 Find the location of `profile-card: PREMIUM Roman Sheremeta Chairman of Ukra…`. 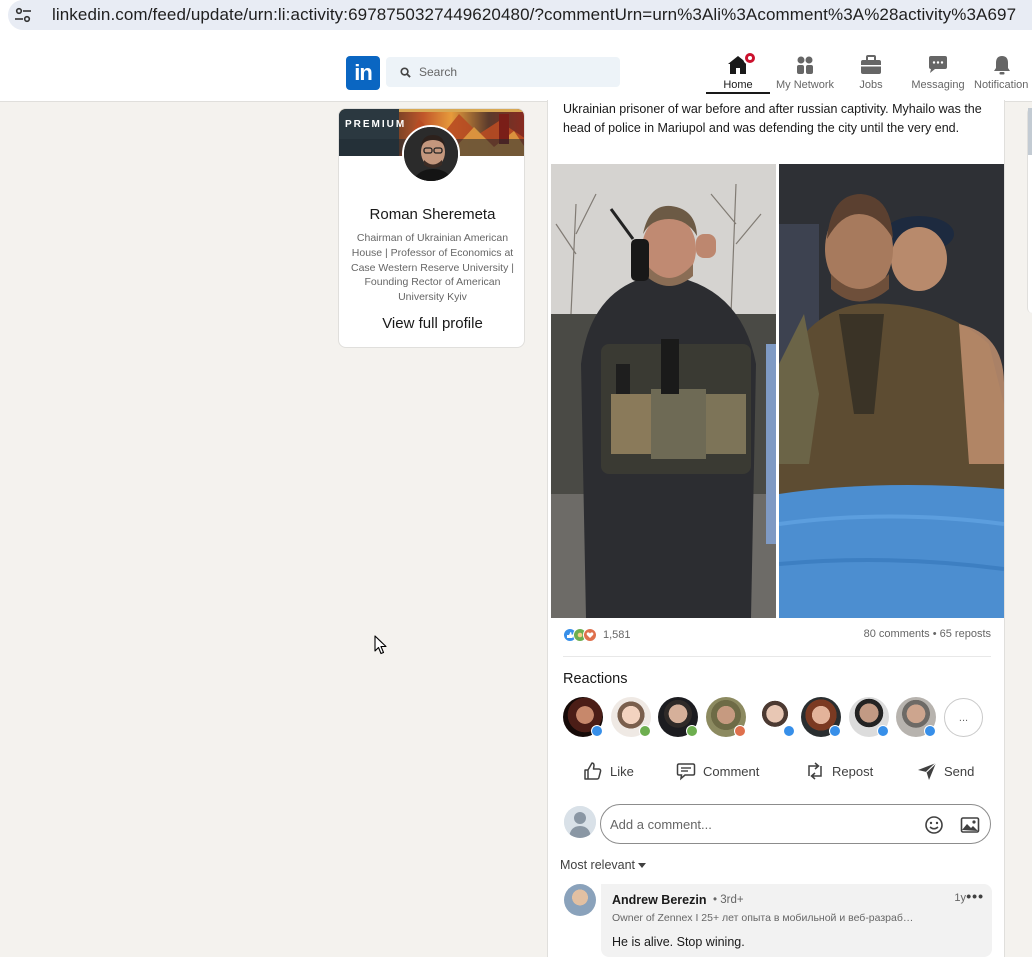

profile-card: PREMIUM Roman Sheremeta Chairman of Ukra… is located at coordinates (431, 228).